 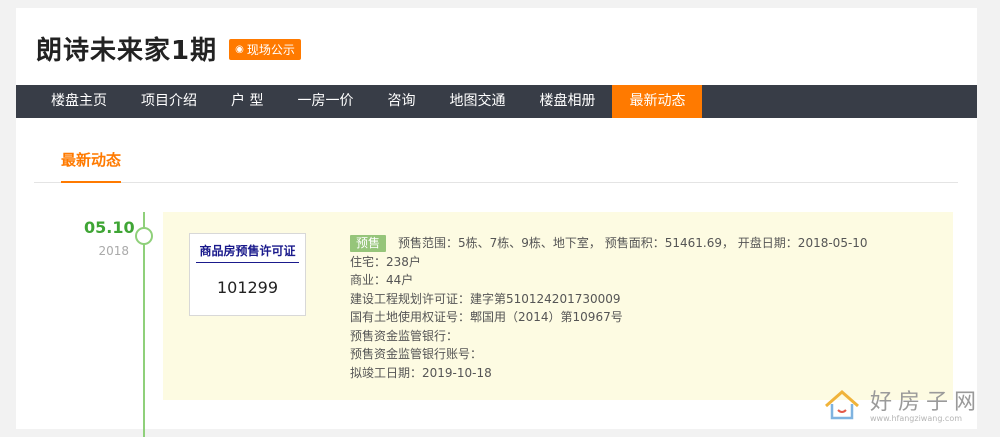 I want to click on nav-item-map-traffic: 地图交通, so click(x=477, y=101).